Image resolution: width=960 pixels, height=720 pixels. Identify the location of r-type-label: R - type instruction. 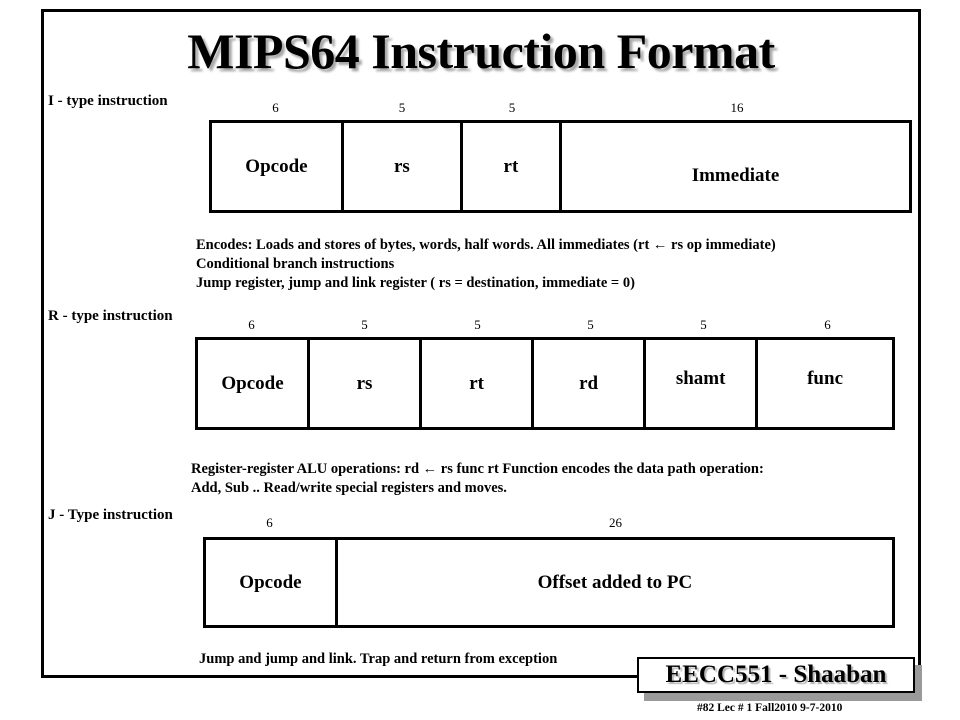
(110, 316).